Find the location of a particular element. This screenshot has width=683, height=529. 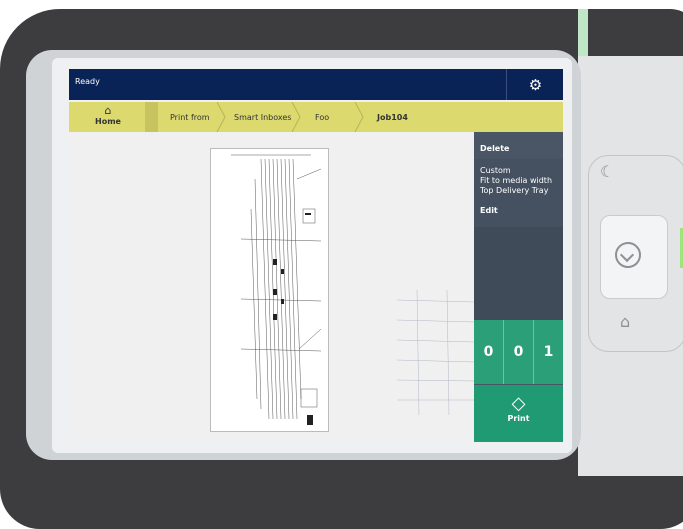

setting-line: Fit to media width is located at coordinates (516, 180).